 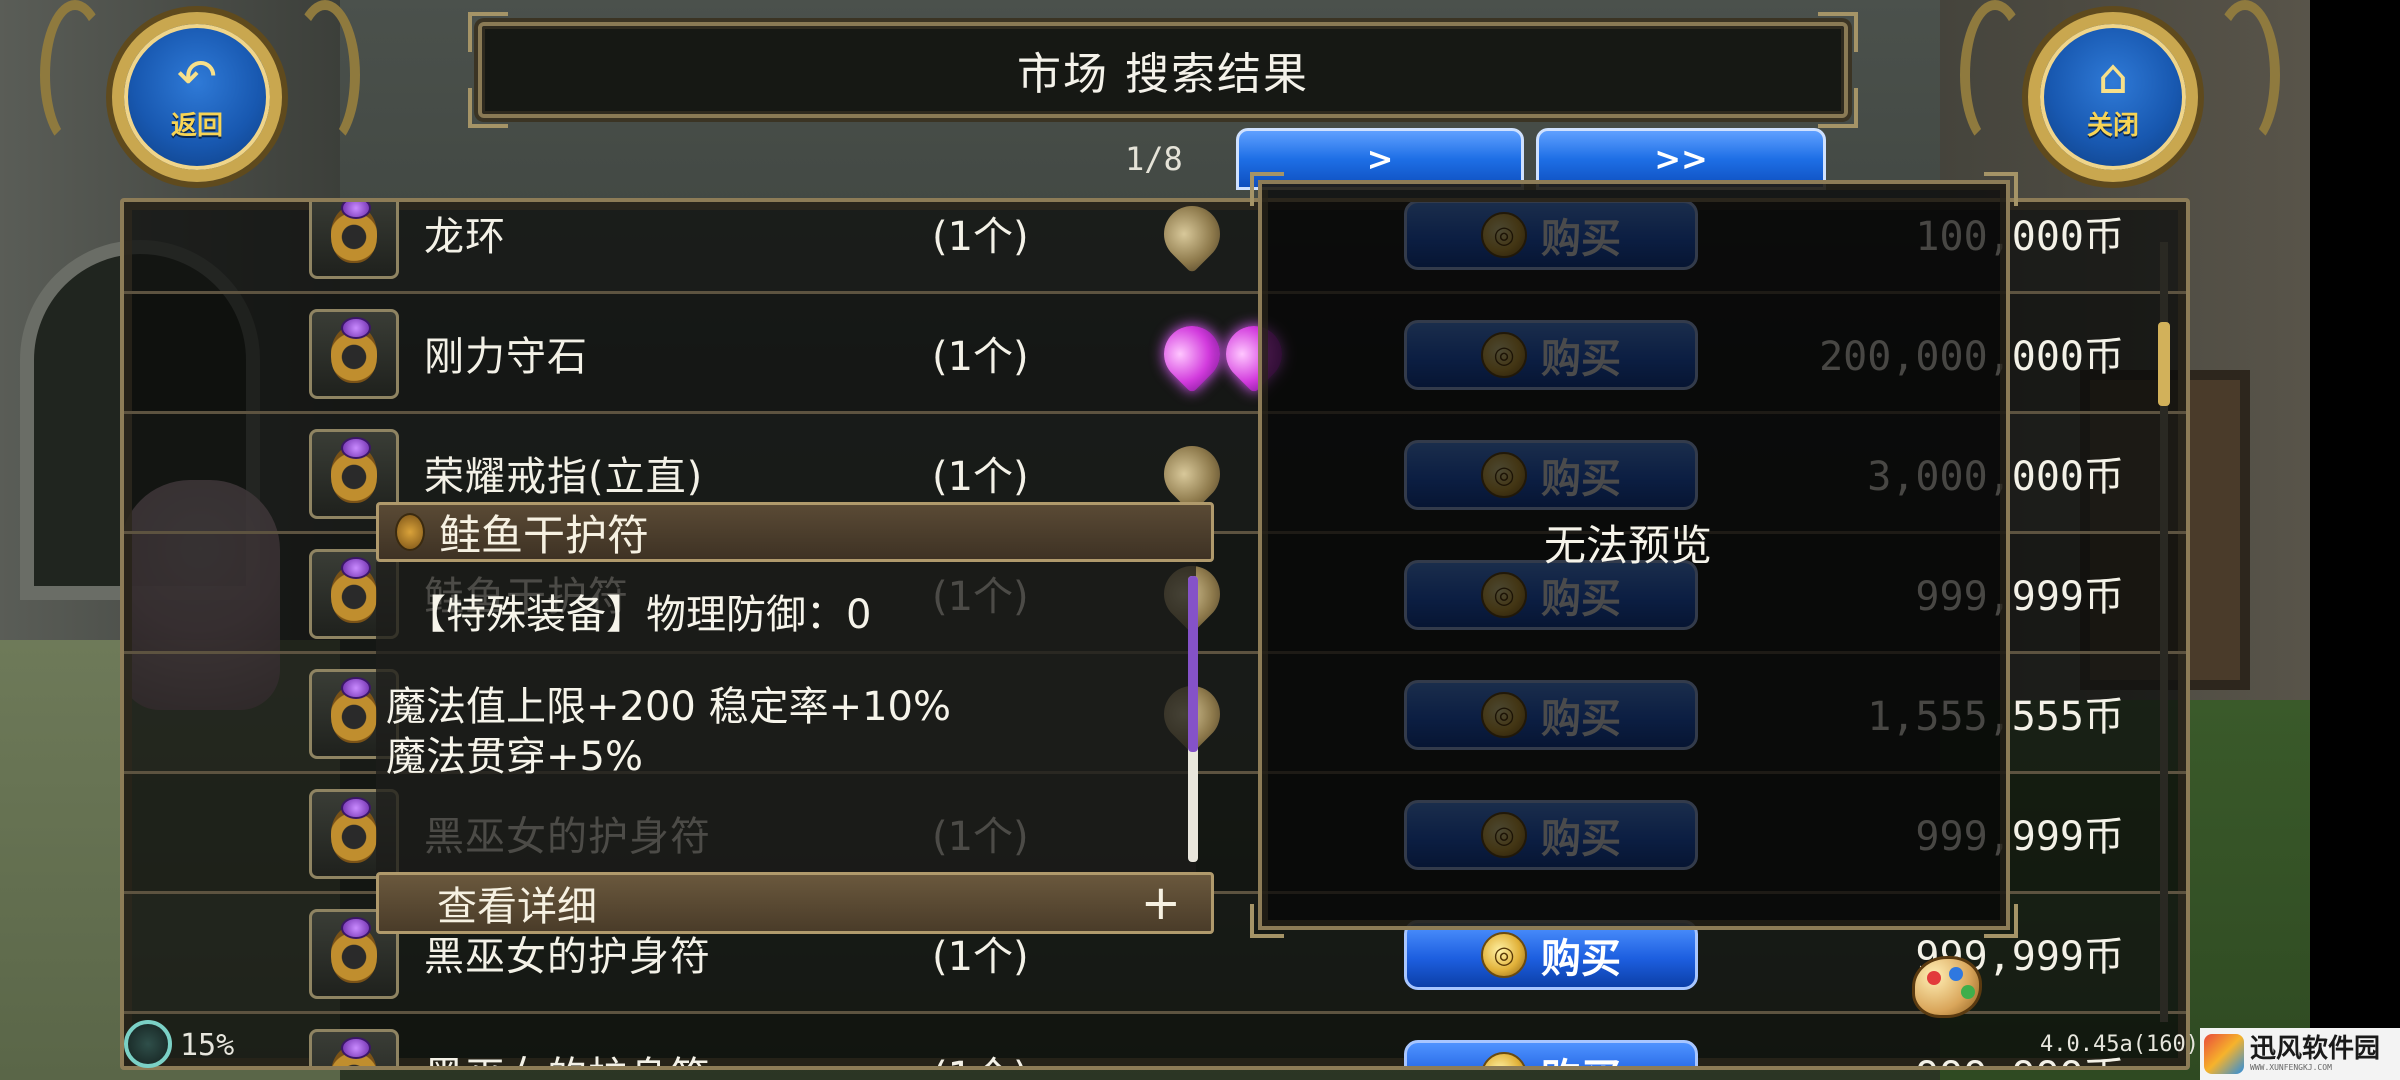 What do you see at coordinates (506, 356) in the screenshot?
I see `item-name: 刚力守石` at bounding box center [506, 356].